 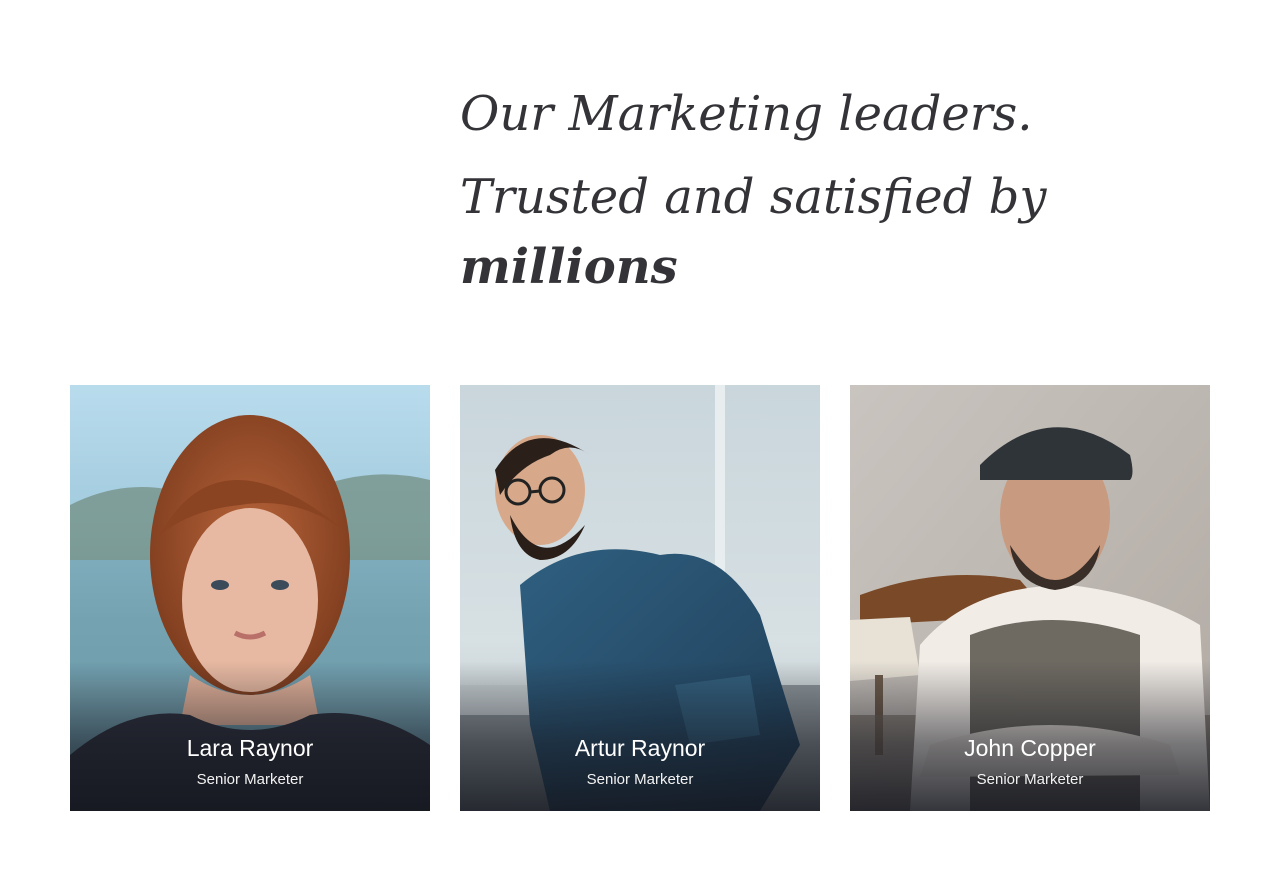 I want to click on heading-subtitle: Trusted and satisfied by millions, so click(x=810, y=232).